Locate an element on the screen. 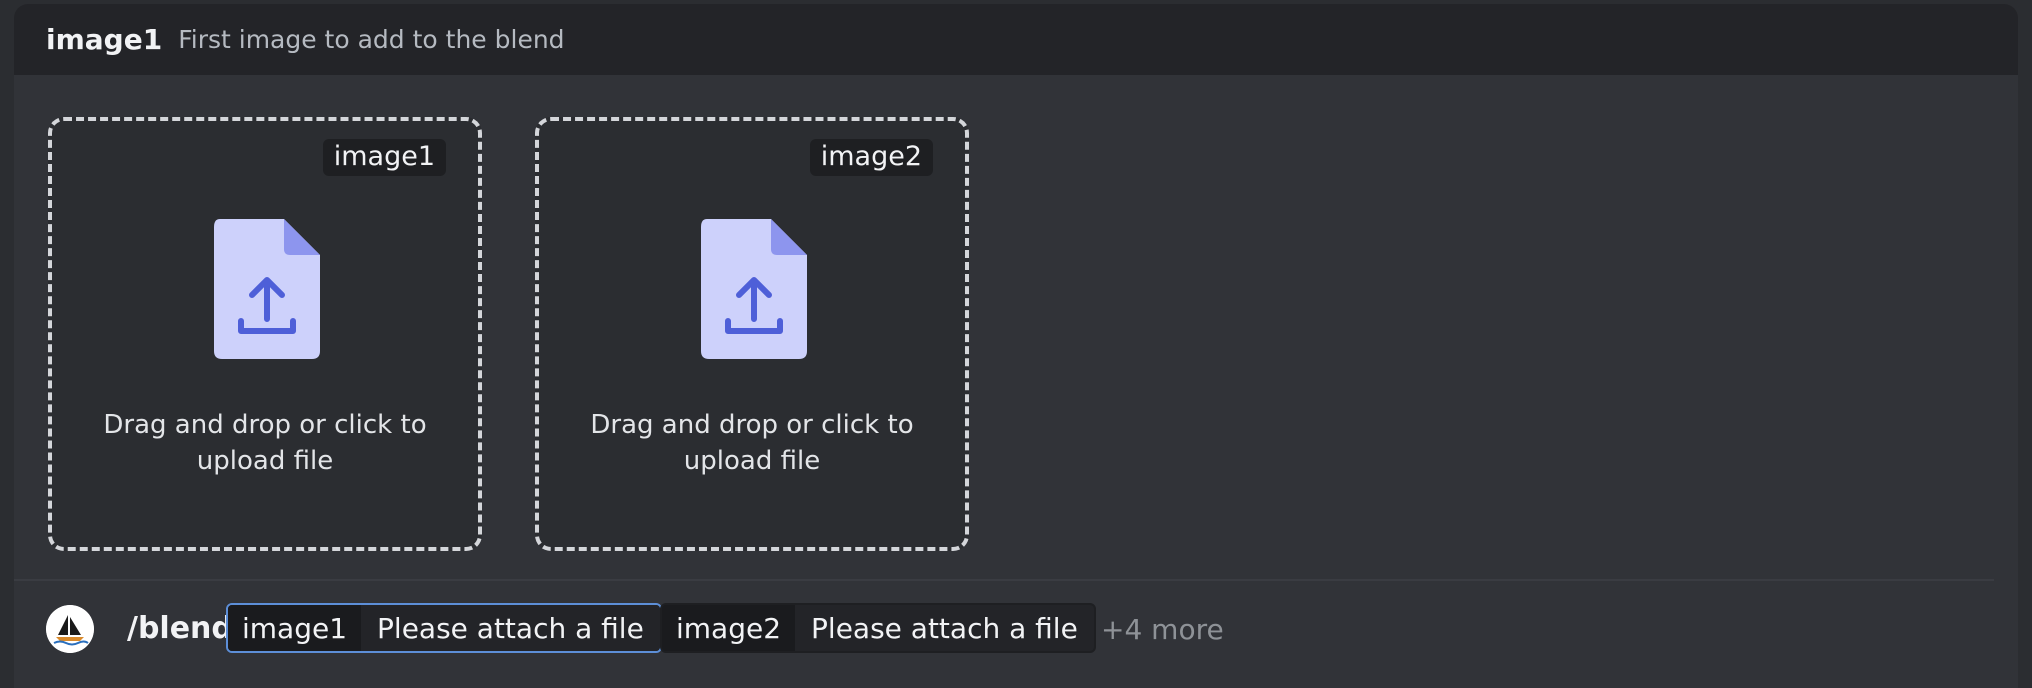  command-param-image1: image1 Please attach a file is located at coordinates (444, 628).